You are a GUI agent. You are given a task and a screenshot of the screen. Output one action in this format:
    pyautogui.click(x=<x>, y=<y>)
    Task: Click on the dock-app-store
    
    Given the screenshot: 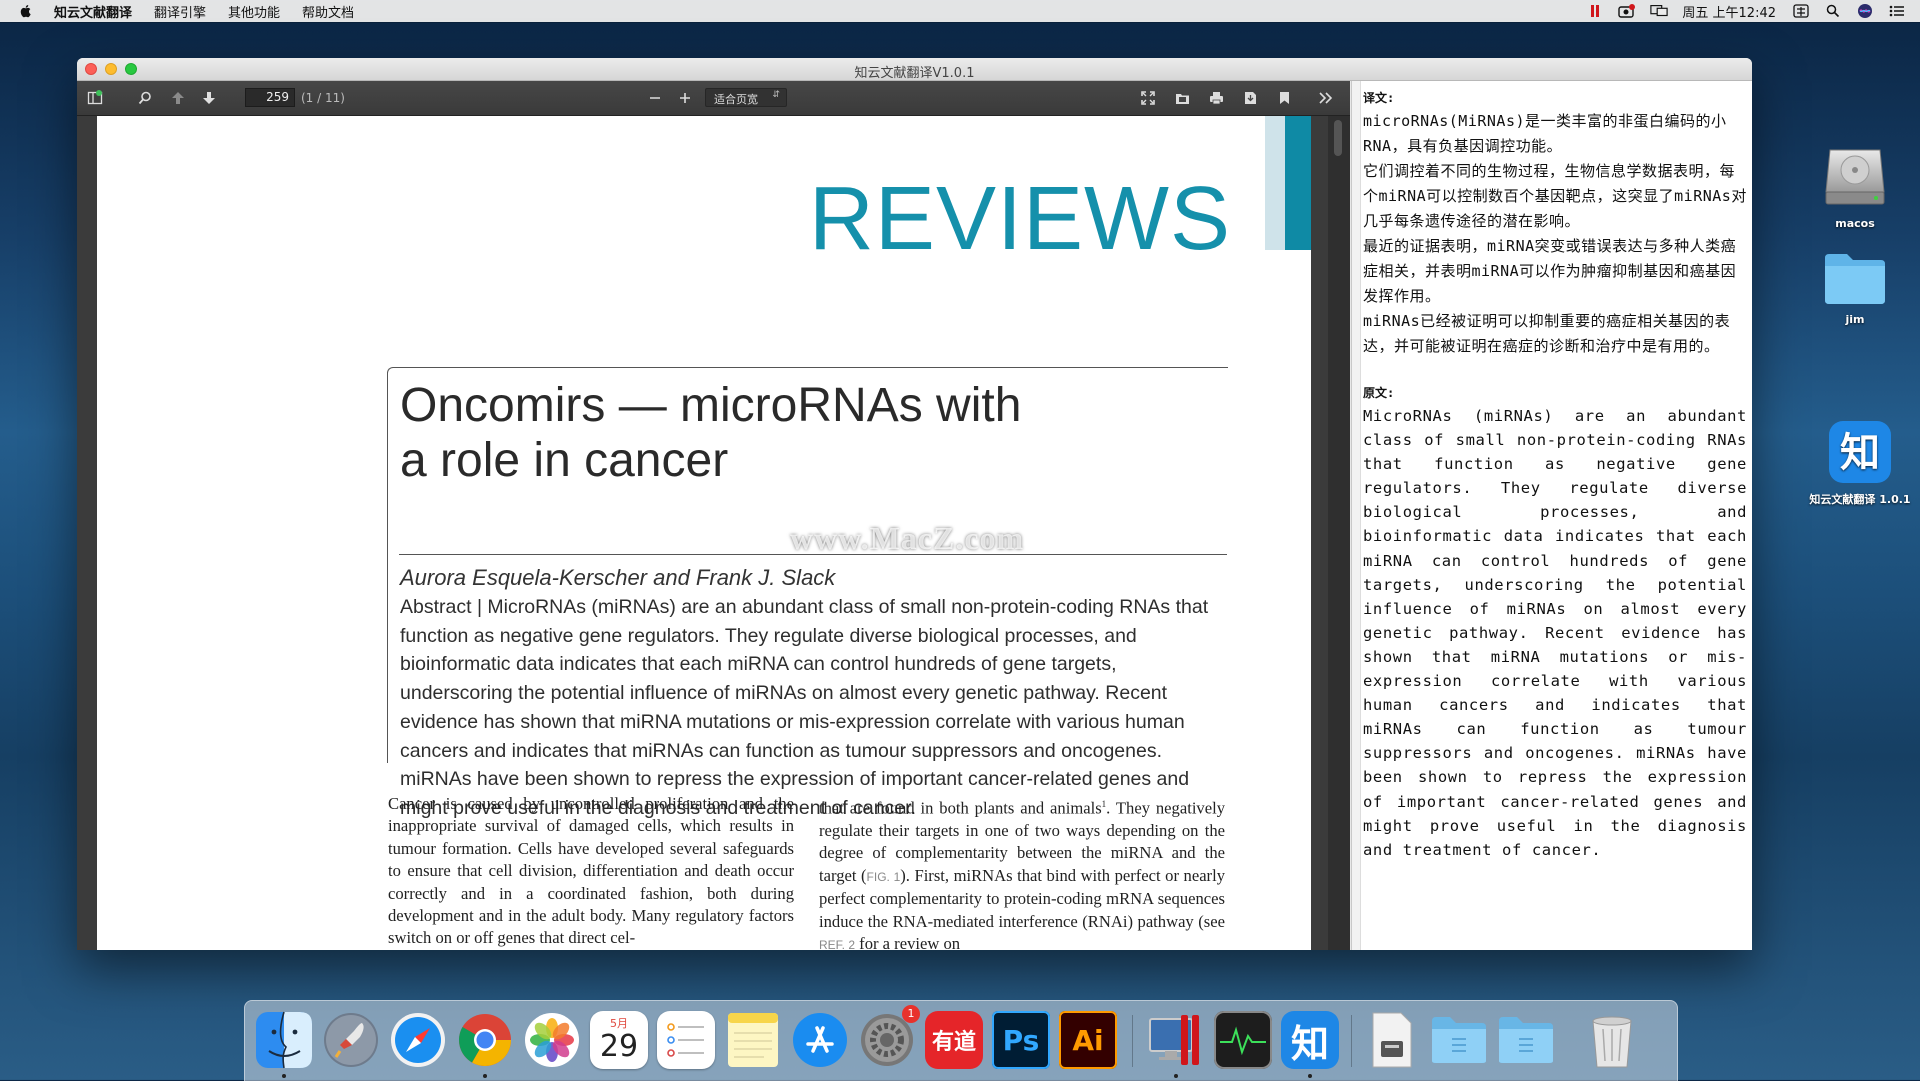 What is the action you would take?
    pyautogui.click(x=820, y=1040)
    